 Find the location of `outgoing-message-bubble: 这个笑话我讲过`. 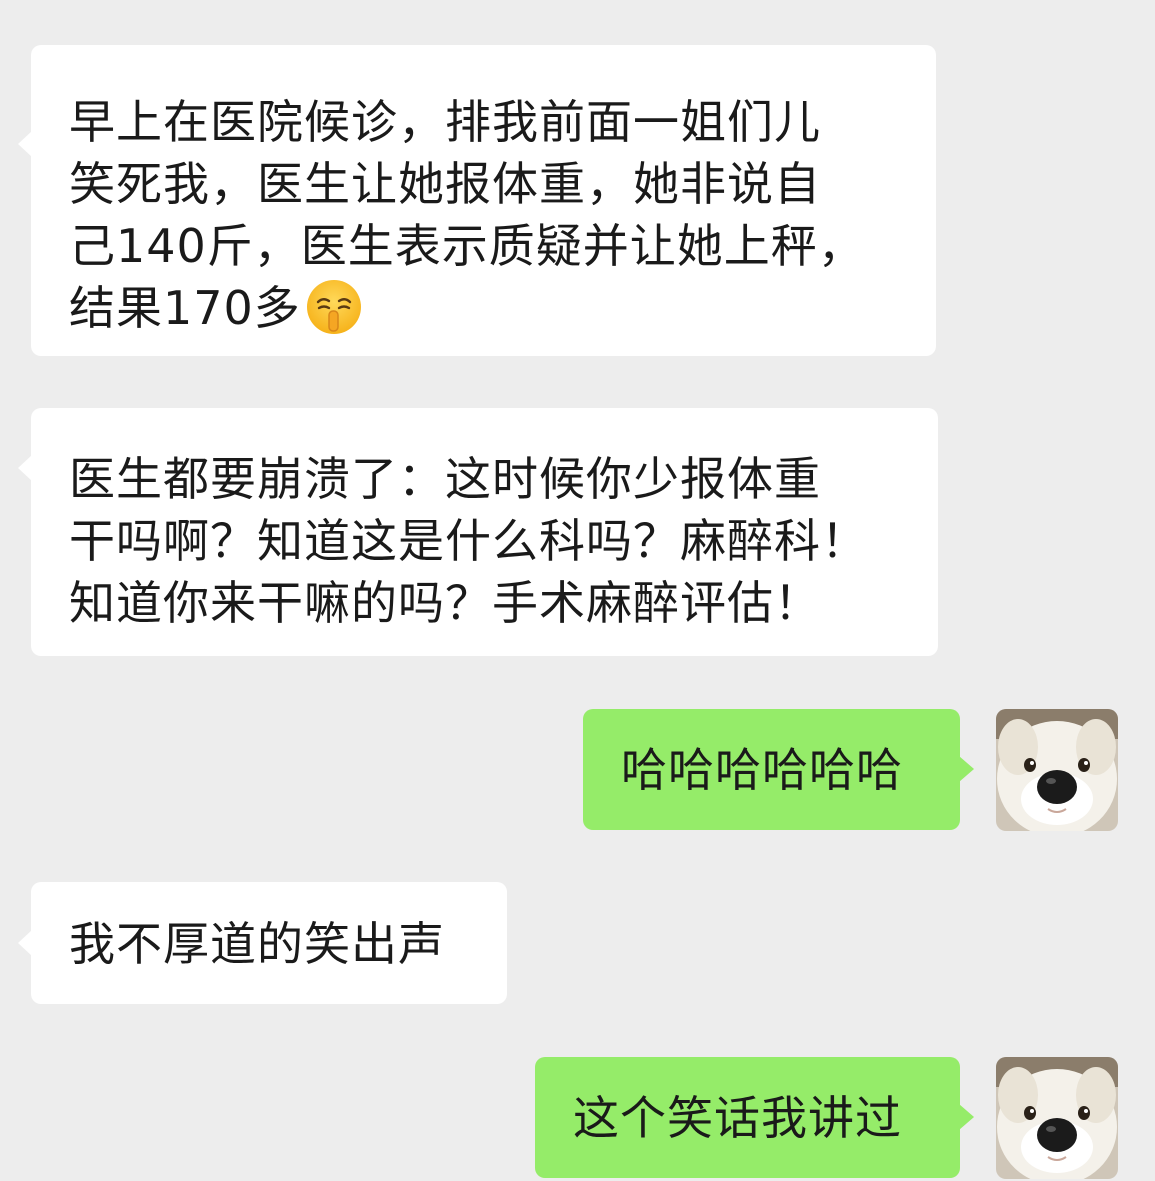

outgoing-message-bubble: 这个笑话我讲过 is located at coordinates (754, 1117).